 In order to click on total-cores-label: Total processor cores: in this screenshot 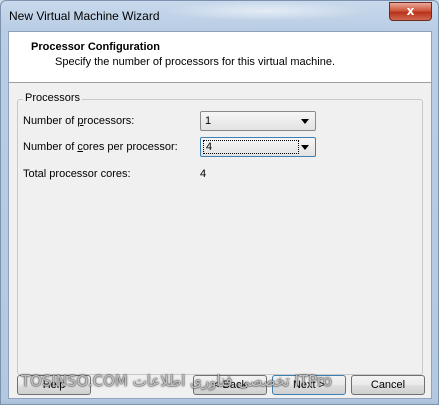, I will do `click(77, 174)`.